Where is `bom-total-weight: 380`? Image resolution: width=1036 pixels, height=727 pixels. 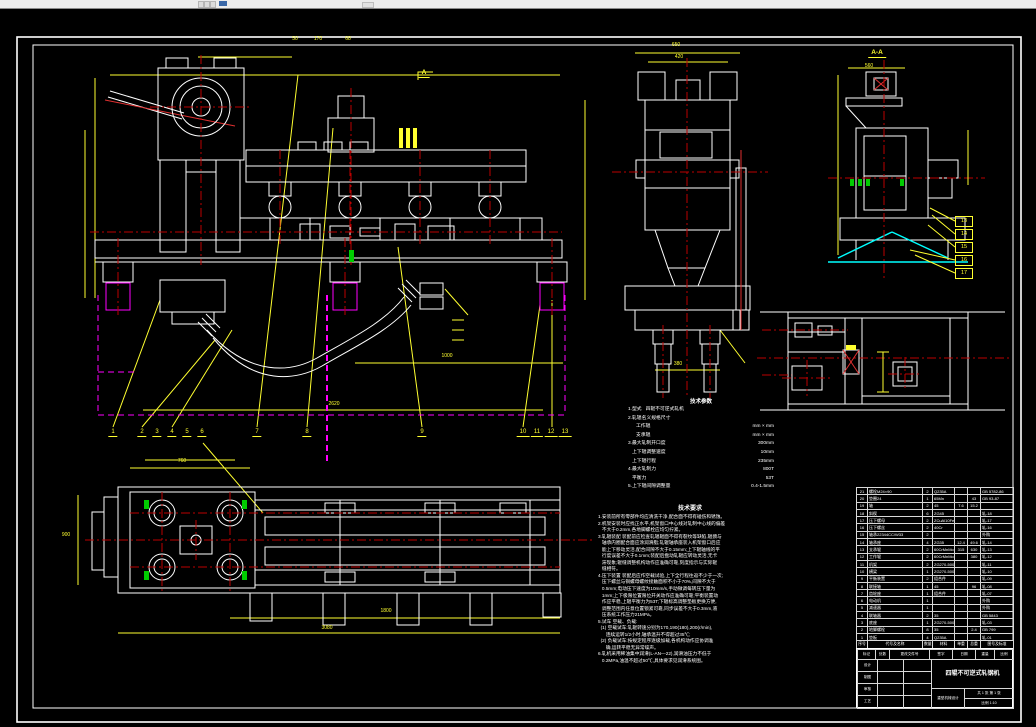
bom-total-weight: 380 is located at coordinates (974, 556).